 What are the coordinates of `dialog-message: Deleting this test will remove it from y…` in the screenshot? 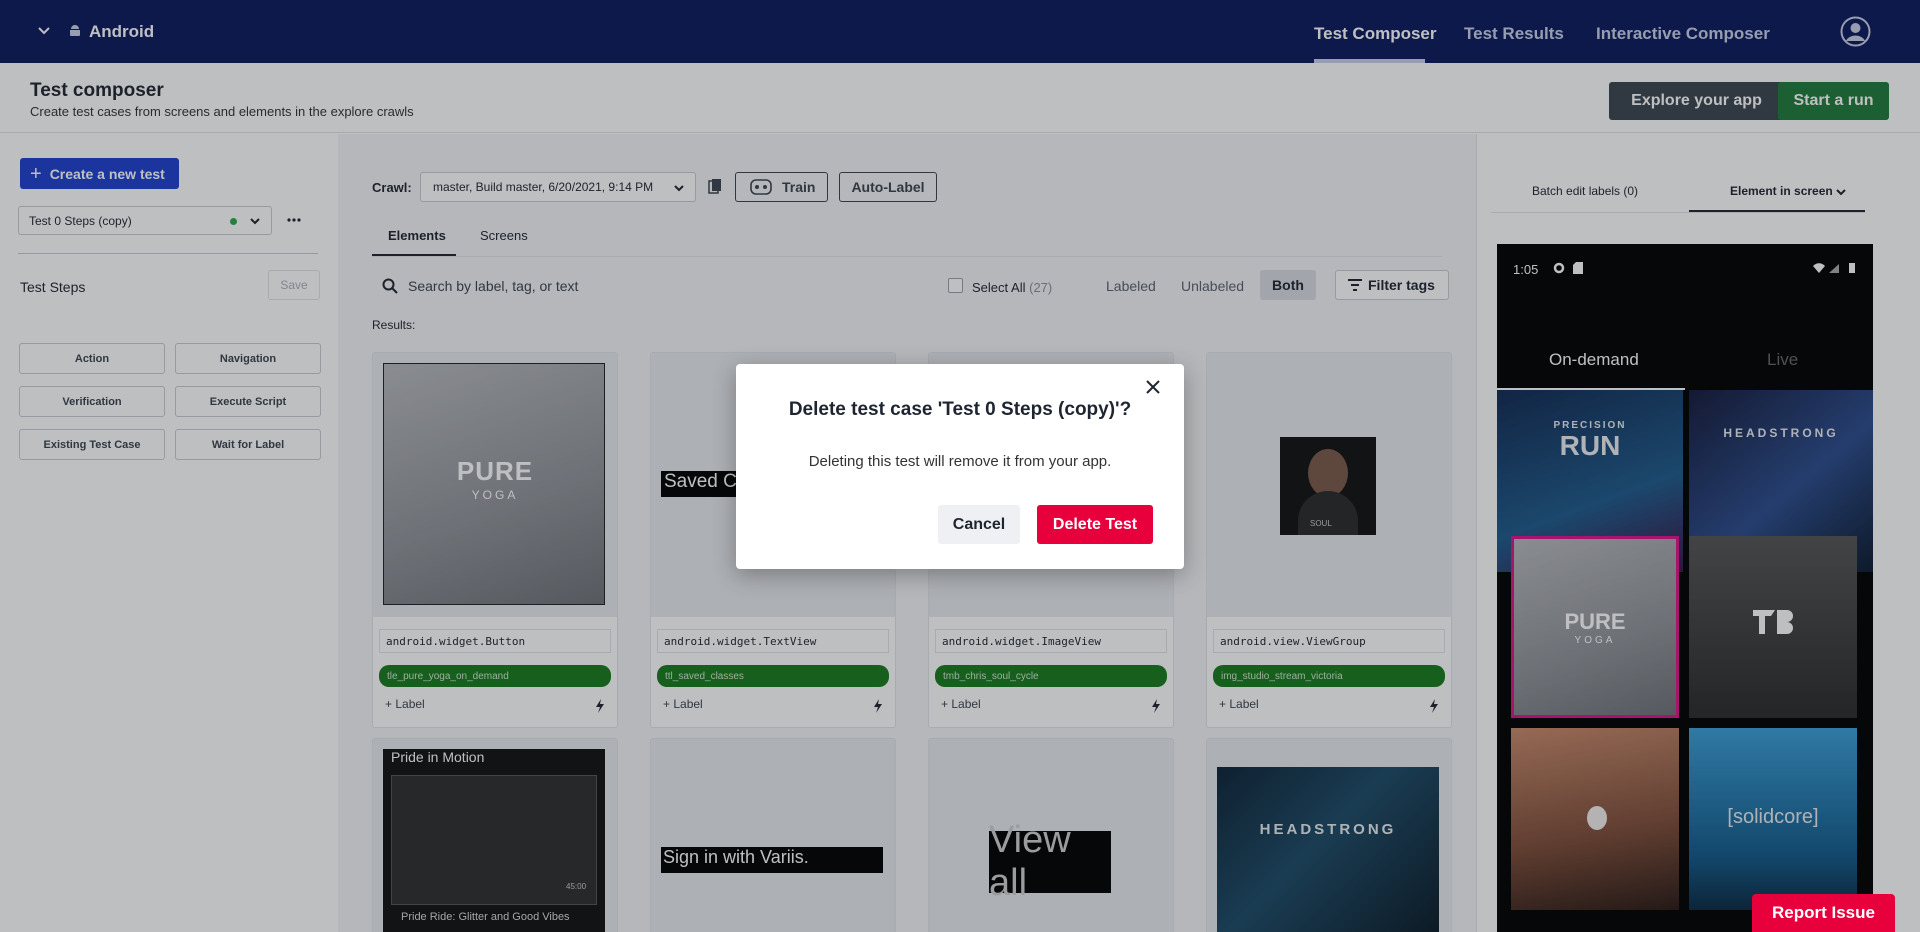 It's located at (960, 461).